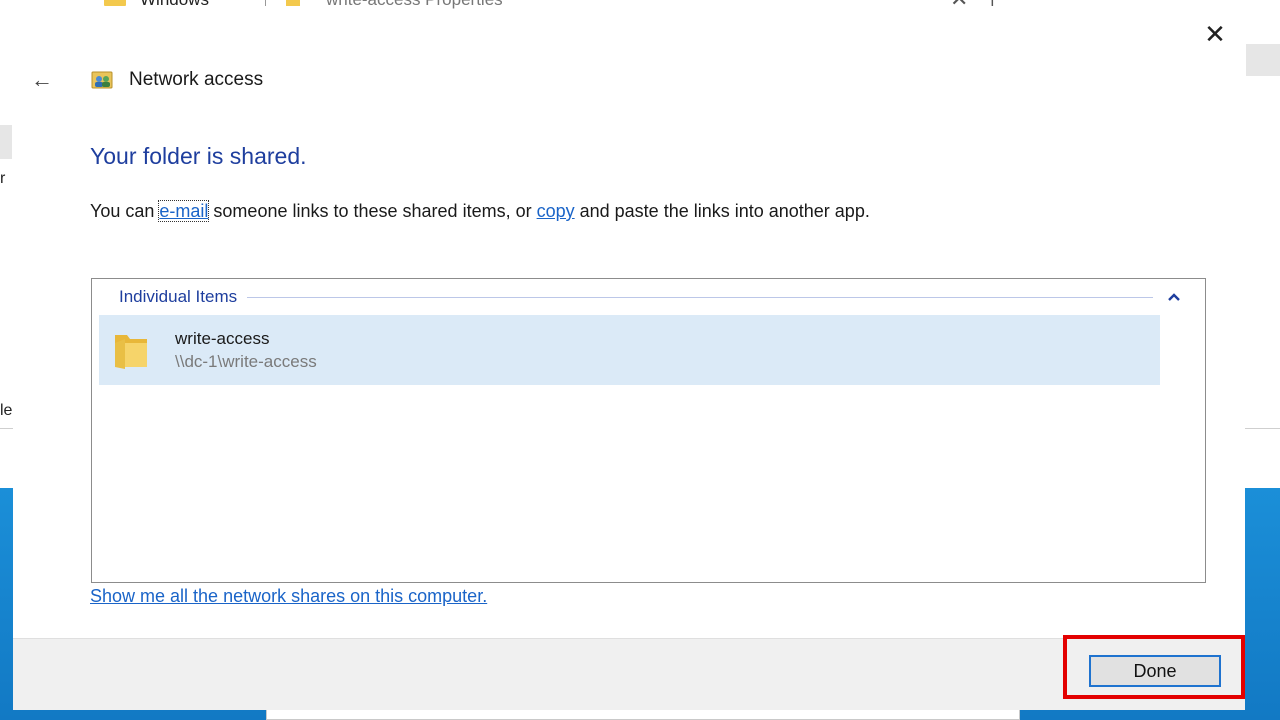 The image size is (1280, 720). I want to click on background-text-fragment: le, so click(6, 410).